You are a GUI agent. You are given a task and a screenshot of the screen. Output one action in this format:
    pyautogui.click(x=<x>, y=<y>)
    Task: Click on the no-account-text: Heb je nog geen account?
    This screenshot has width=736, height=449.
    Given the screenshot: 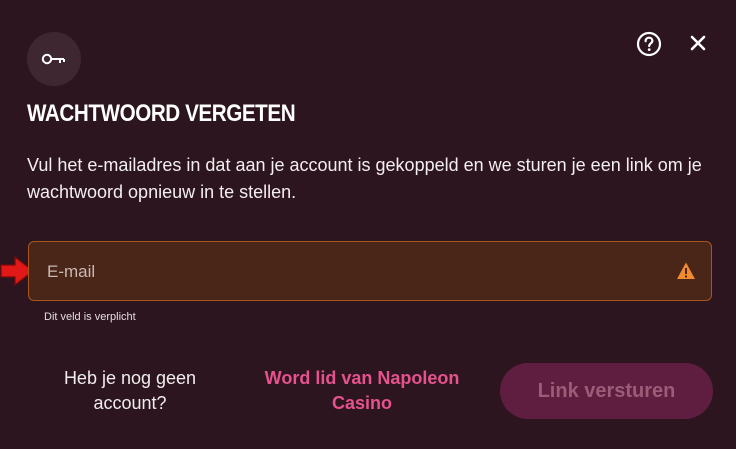 What is the action you would take?
    pyautogui.click(x=130, y=390)
    